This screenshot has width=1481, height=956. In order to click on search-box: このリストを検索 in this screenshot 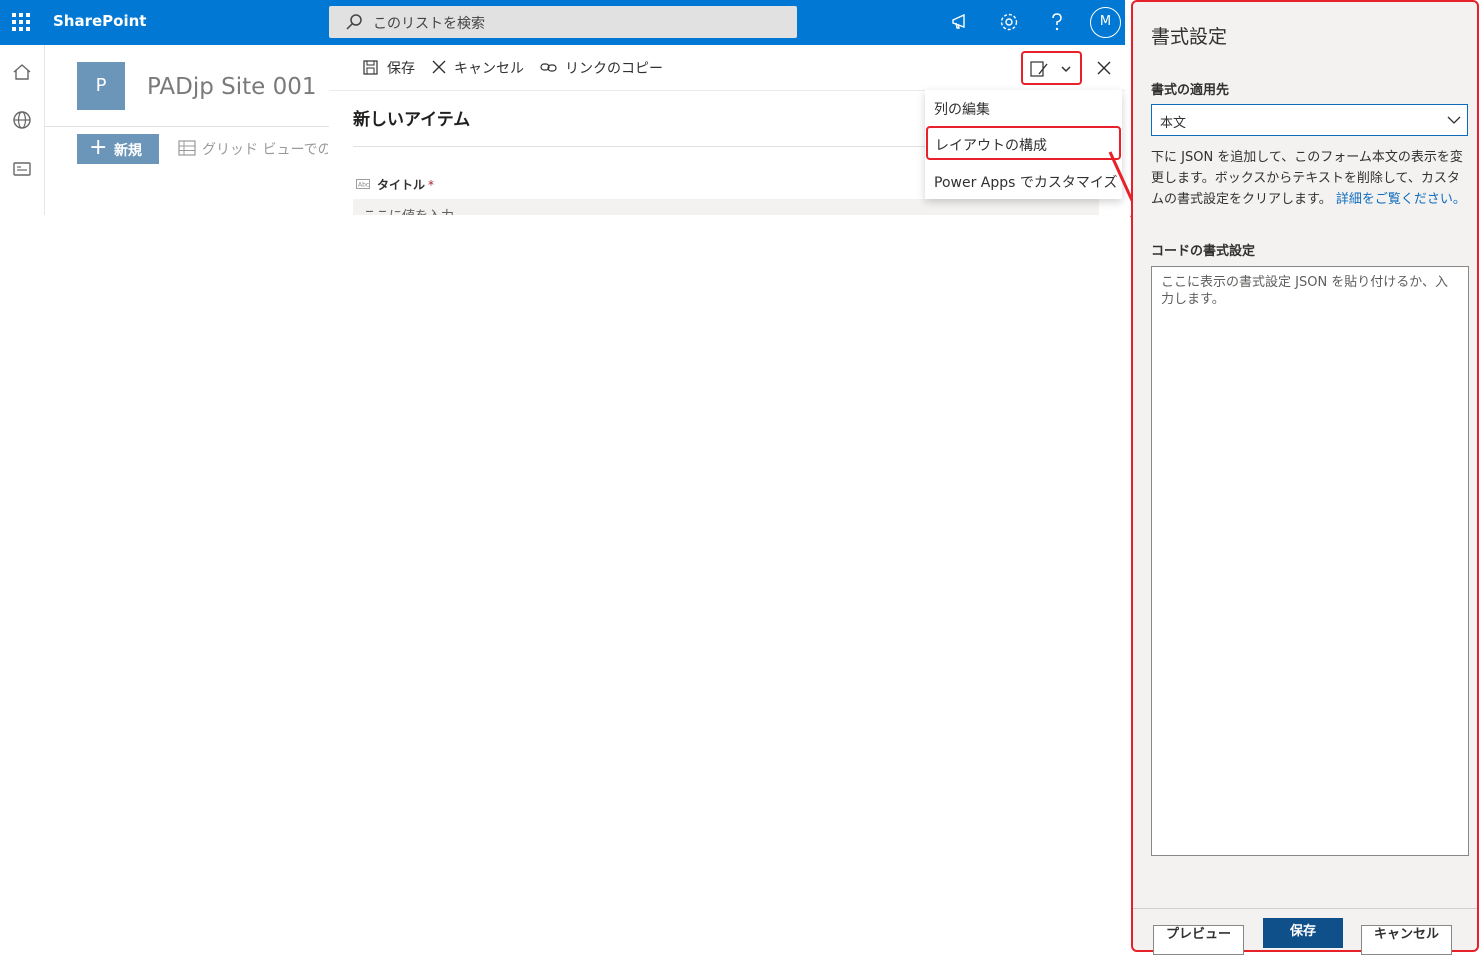, I will do `click(563, 22)`.